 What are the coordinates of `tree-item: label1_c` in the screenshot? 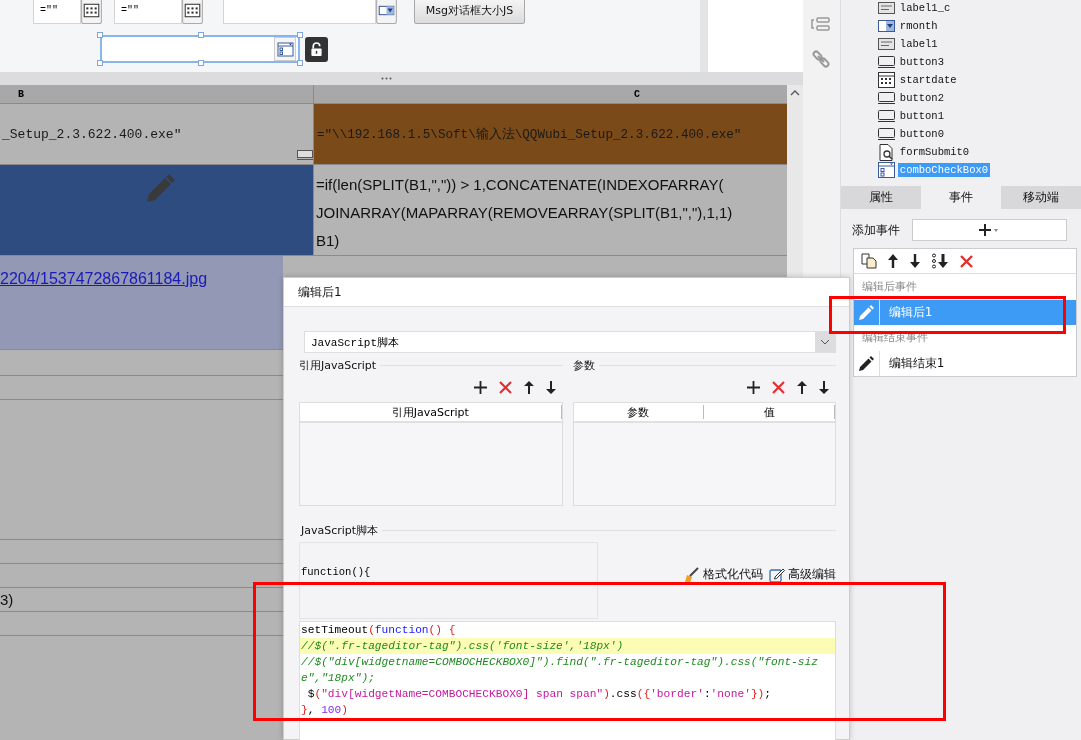 It's located at (925, 8).